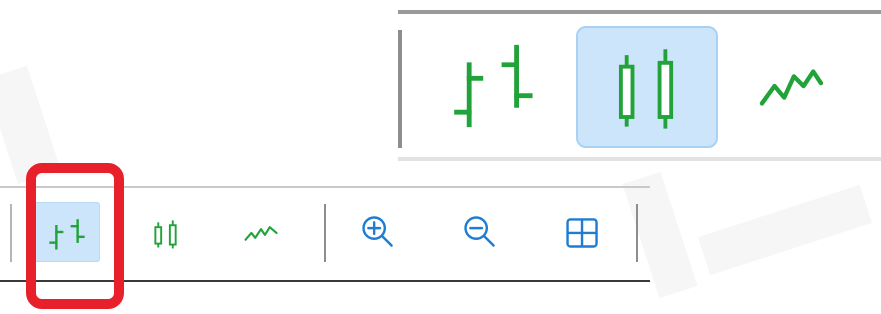 This screenshot has height=314, width=881. What do you see at coordinates (639, 12) in the screenshot?
I see `inset-border-top` at bounding box center [639, 12].